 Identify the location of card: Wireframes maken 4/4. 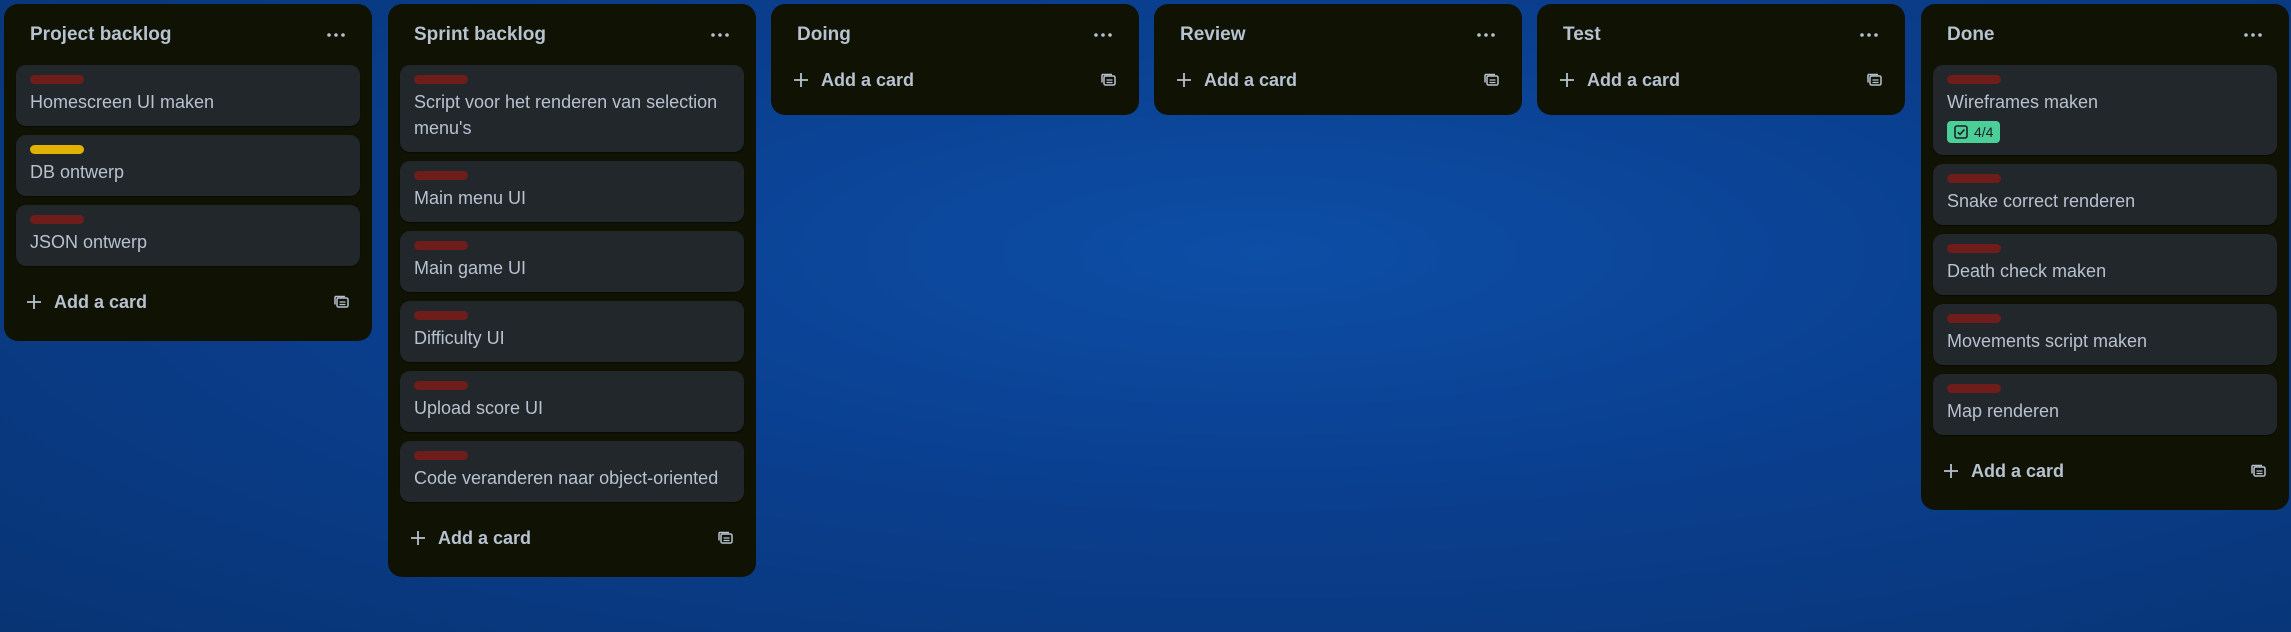
(2105, 110).